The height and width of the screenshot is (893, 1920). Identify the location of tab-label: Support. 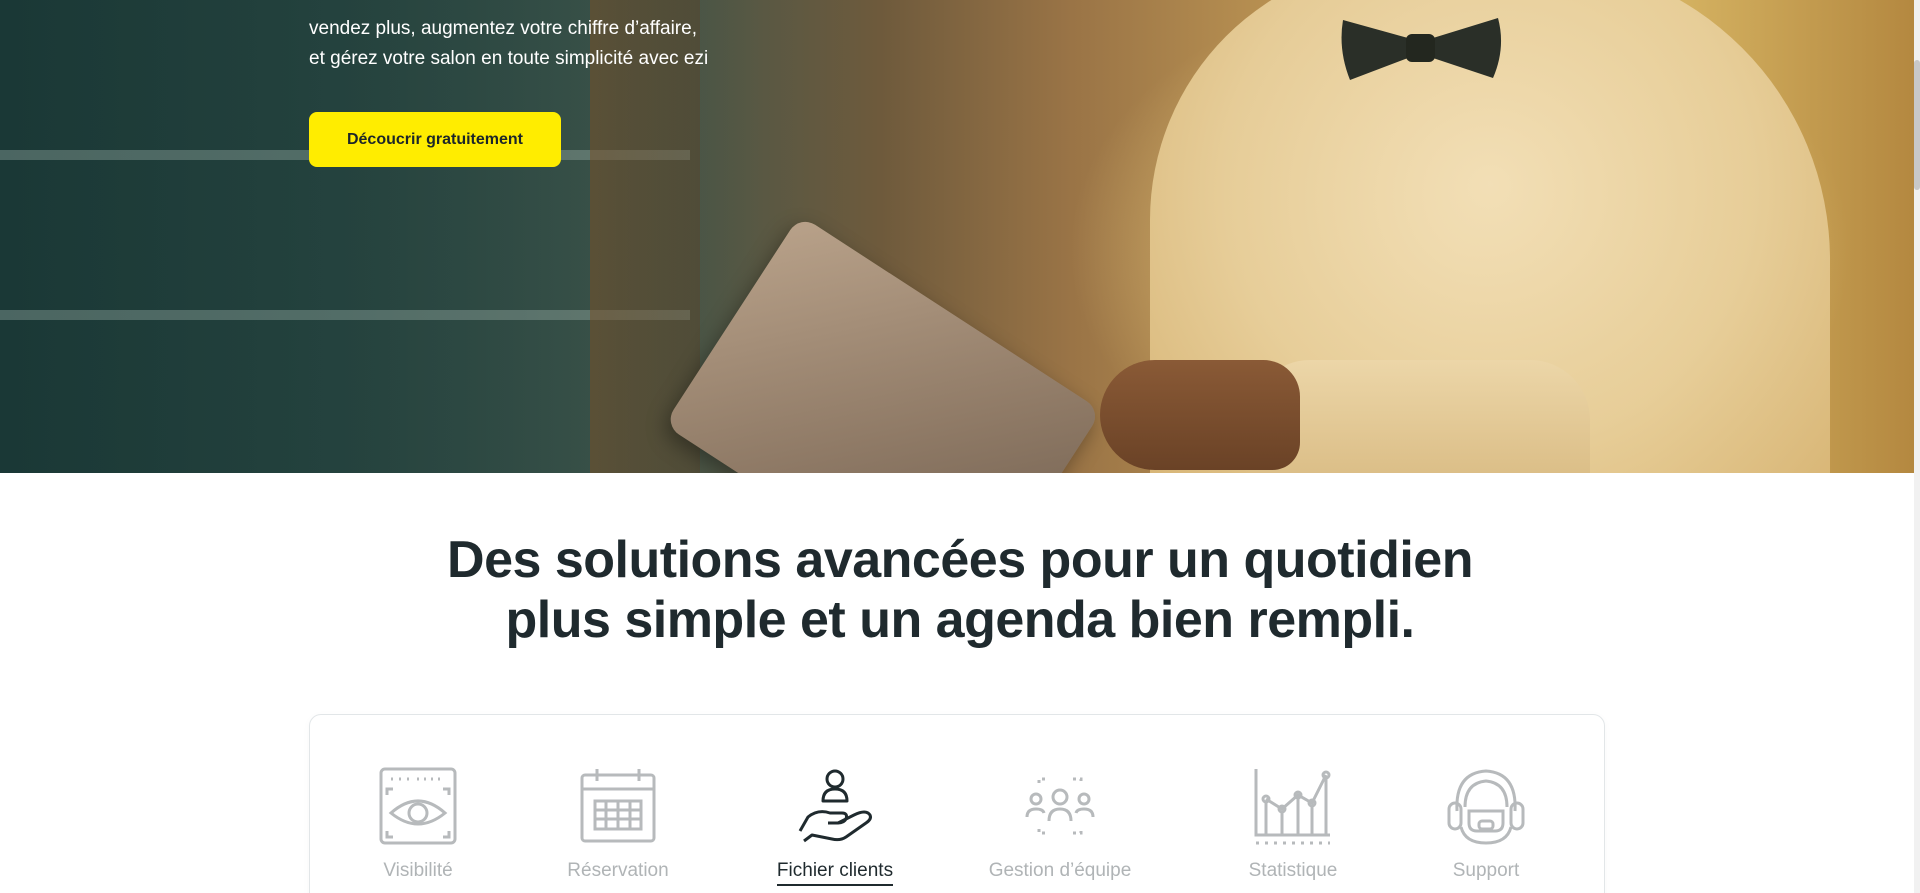
(1486, 870).